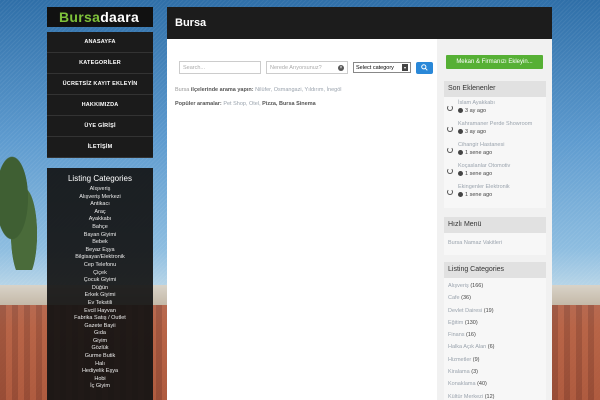 The height and width of the screenshot is (400, 600). I want to click on location-placeholder: Nerede Arıyorsunuz?, so click(296, 67).